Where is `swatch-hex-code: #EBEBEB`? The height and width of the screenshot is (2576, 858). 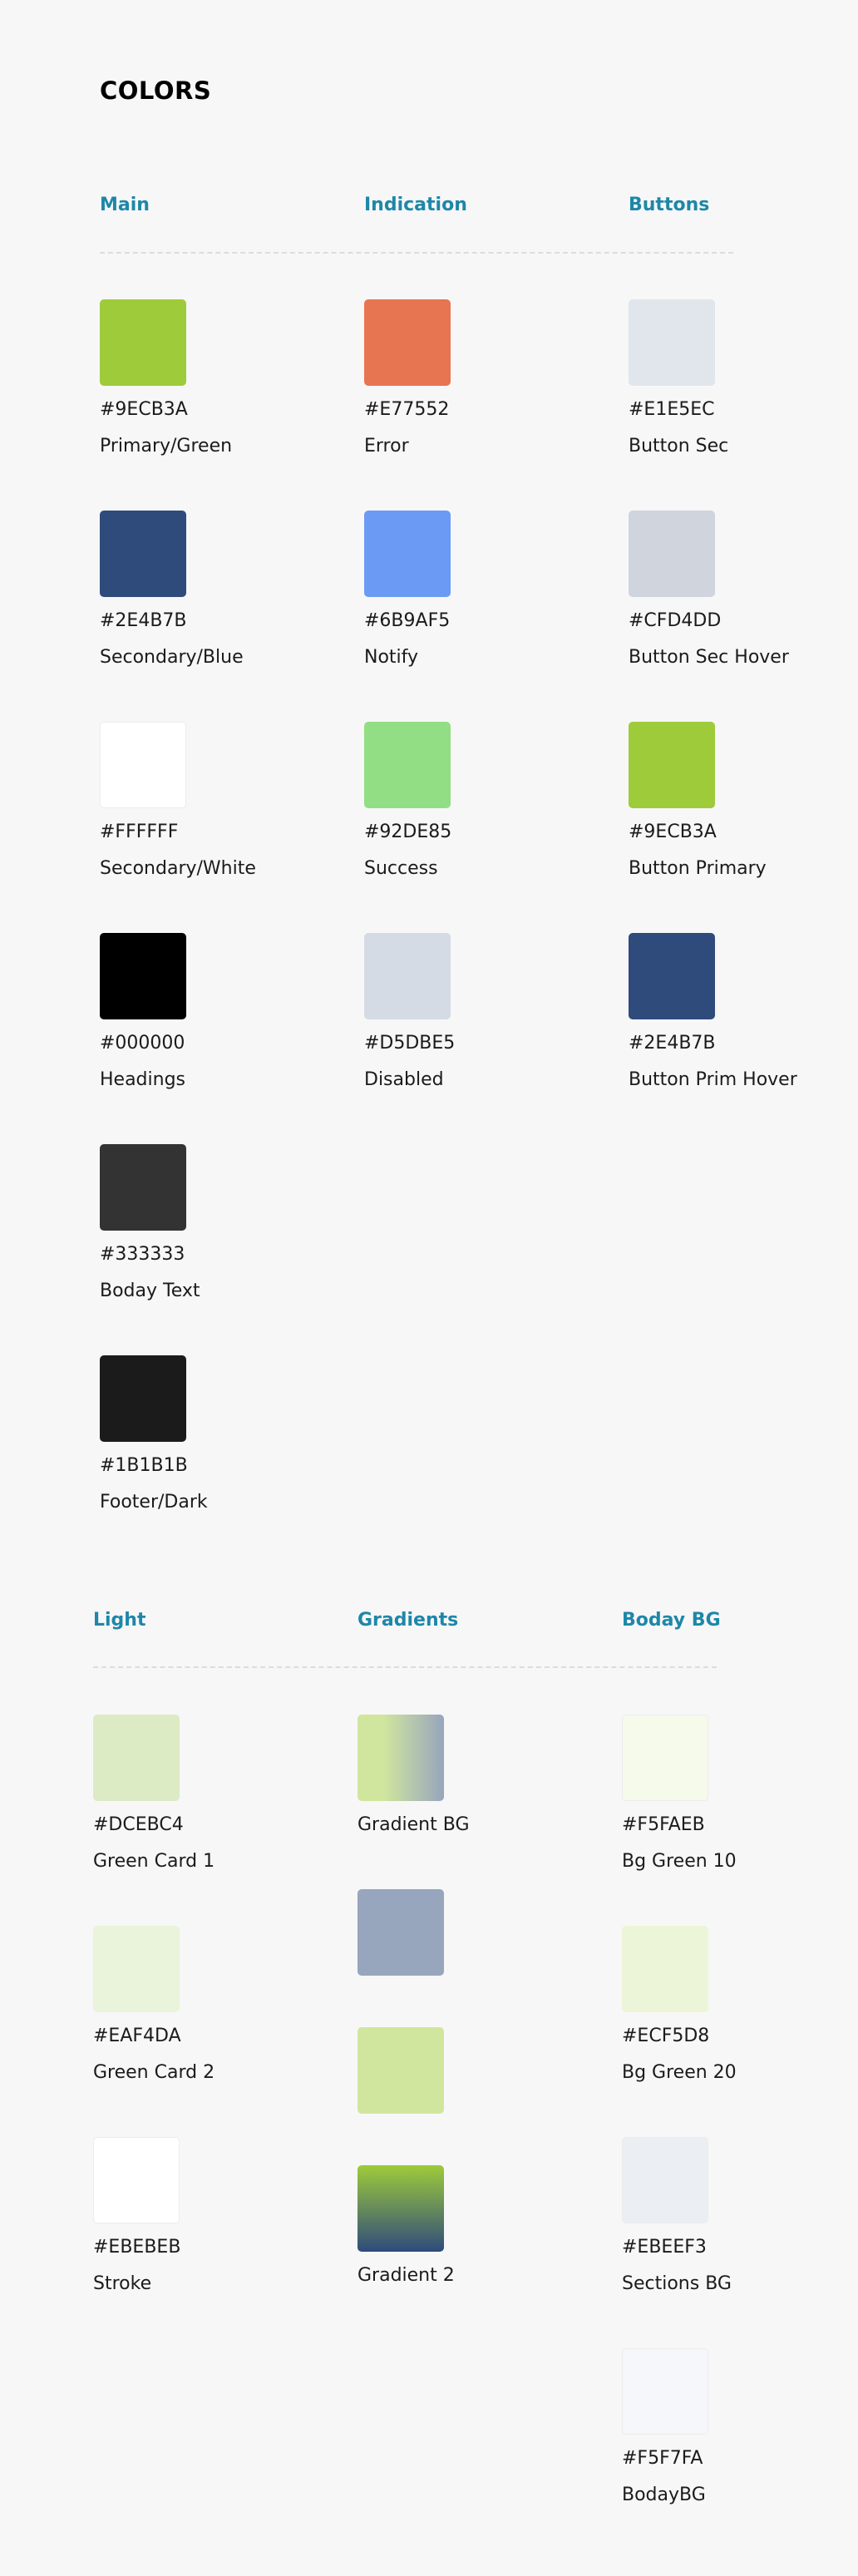 swatch-hex-code: #EBEBEB is located at coordinates (137, 2247).